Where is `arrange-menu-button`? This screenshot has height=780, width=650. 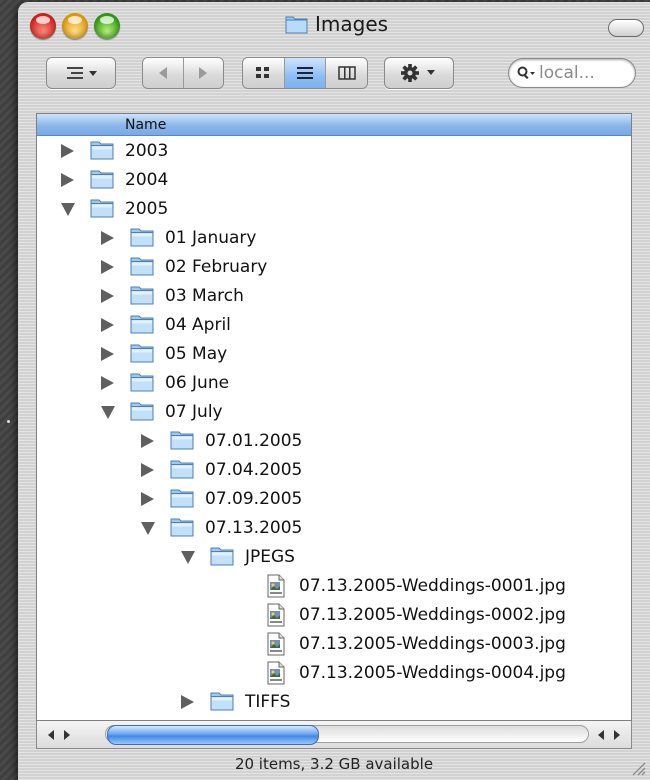 arrange-menu-button is located at coordinates (81, 73).